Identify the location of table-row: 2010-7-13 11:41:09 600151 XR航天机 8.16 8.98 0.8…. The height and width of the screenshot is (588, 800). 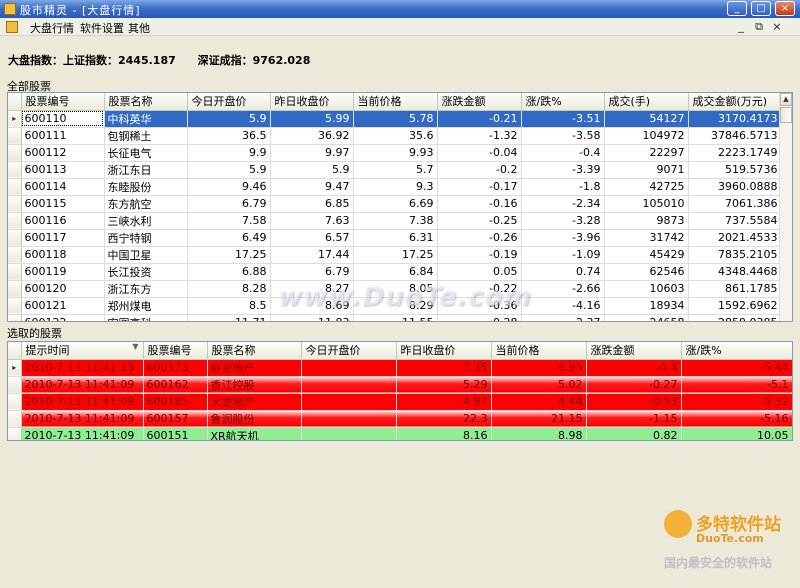
(400, 433).